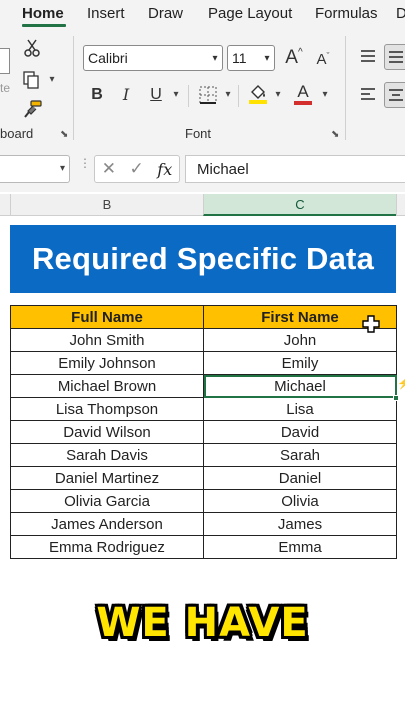  I want to click on paste-icon, so click(5, 61).